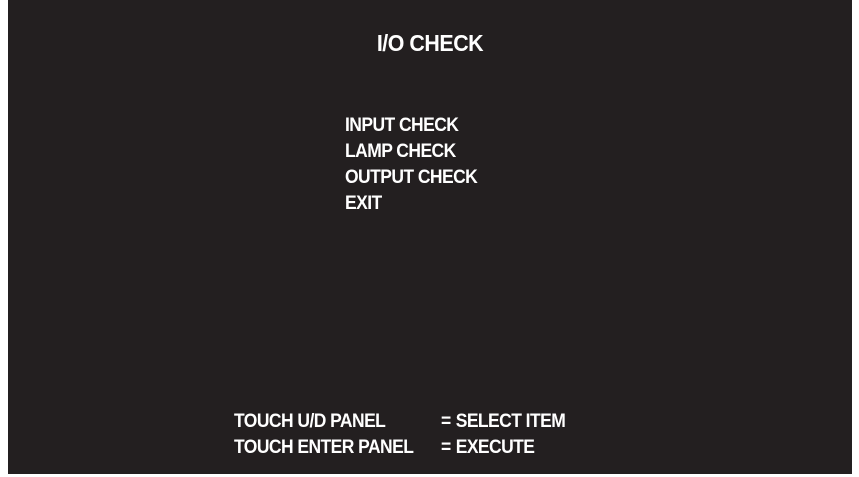  What do you see at coordinates (324, 447) in the screenshot?
I see `help-key-enter-panel: TOUCH ENTER PANEL` at bounding box center [324, 447].